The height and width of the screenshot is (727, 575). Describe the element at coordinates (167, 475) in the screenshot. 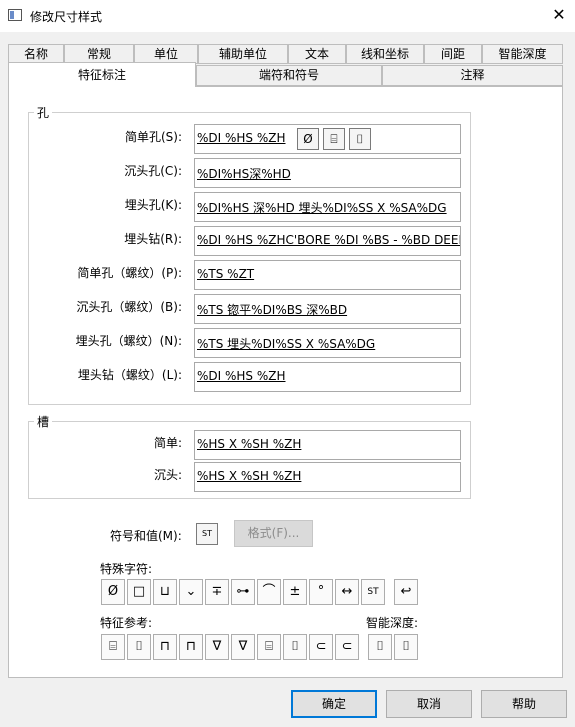

I see `slot-counterbore-label: 沉头:` at that location.